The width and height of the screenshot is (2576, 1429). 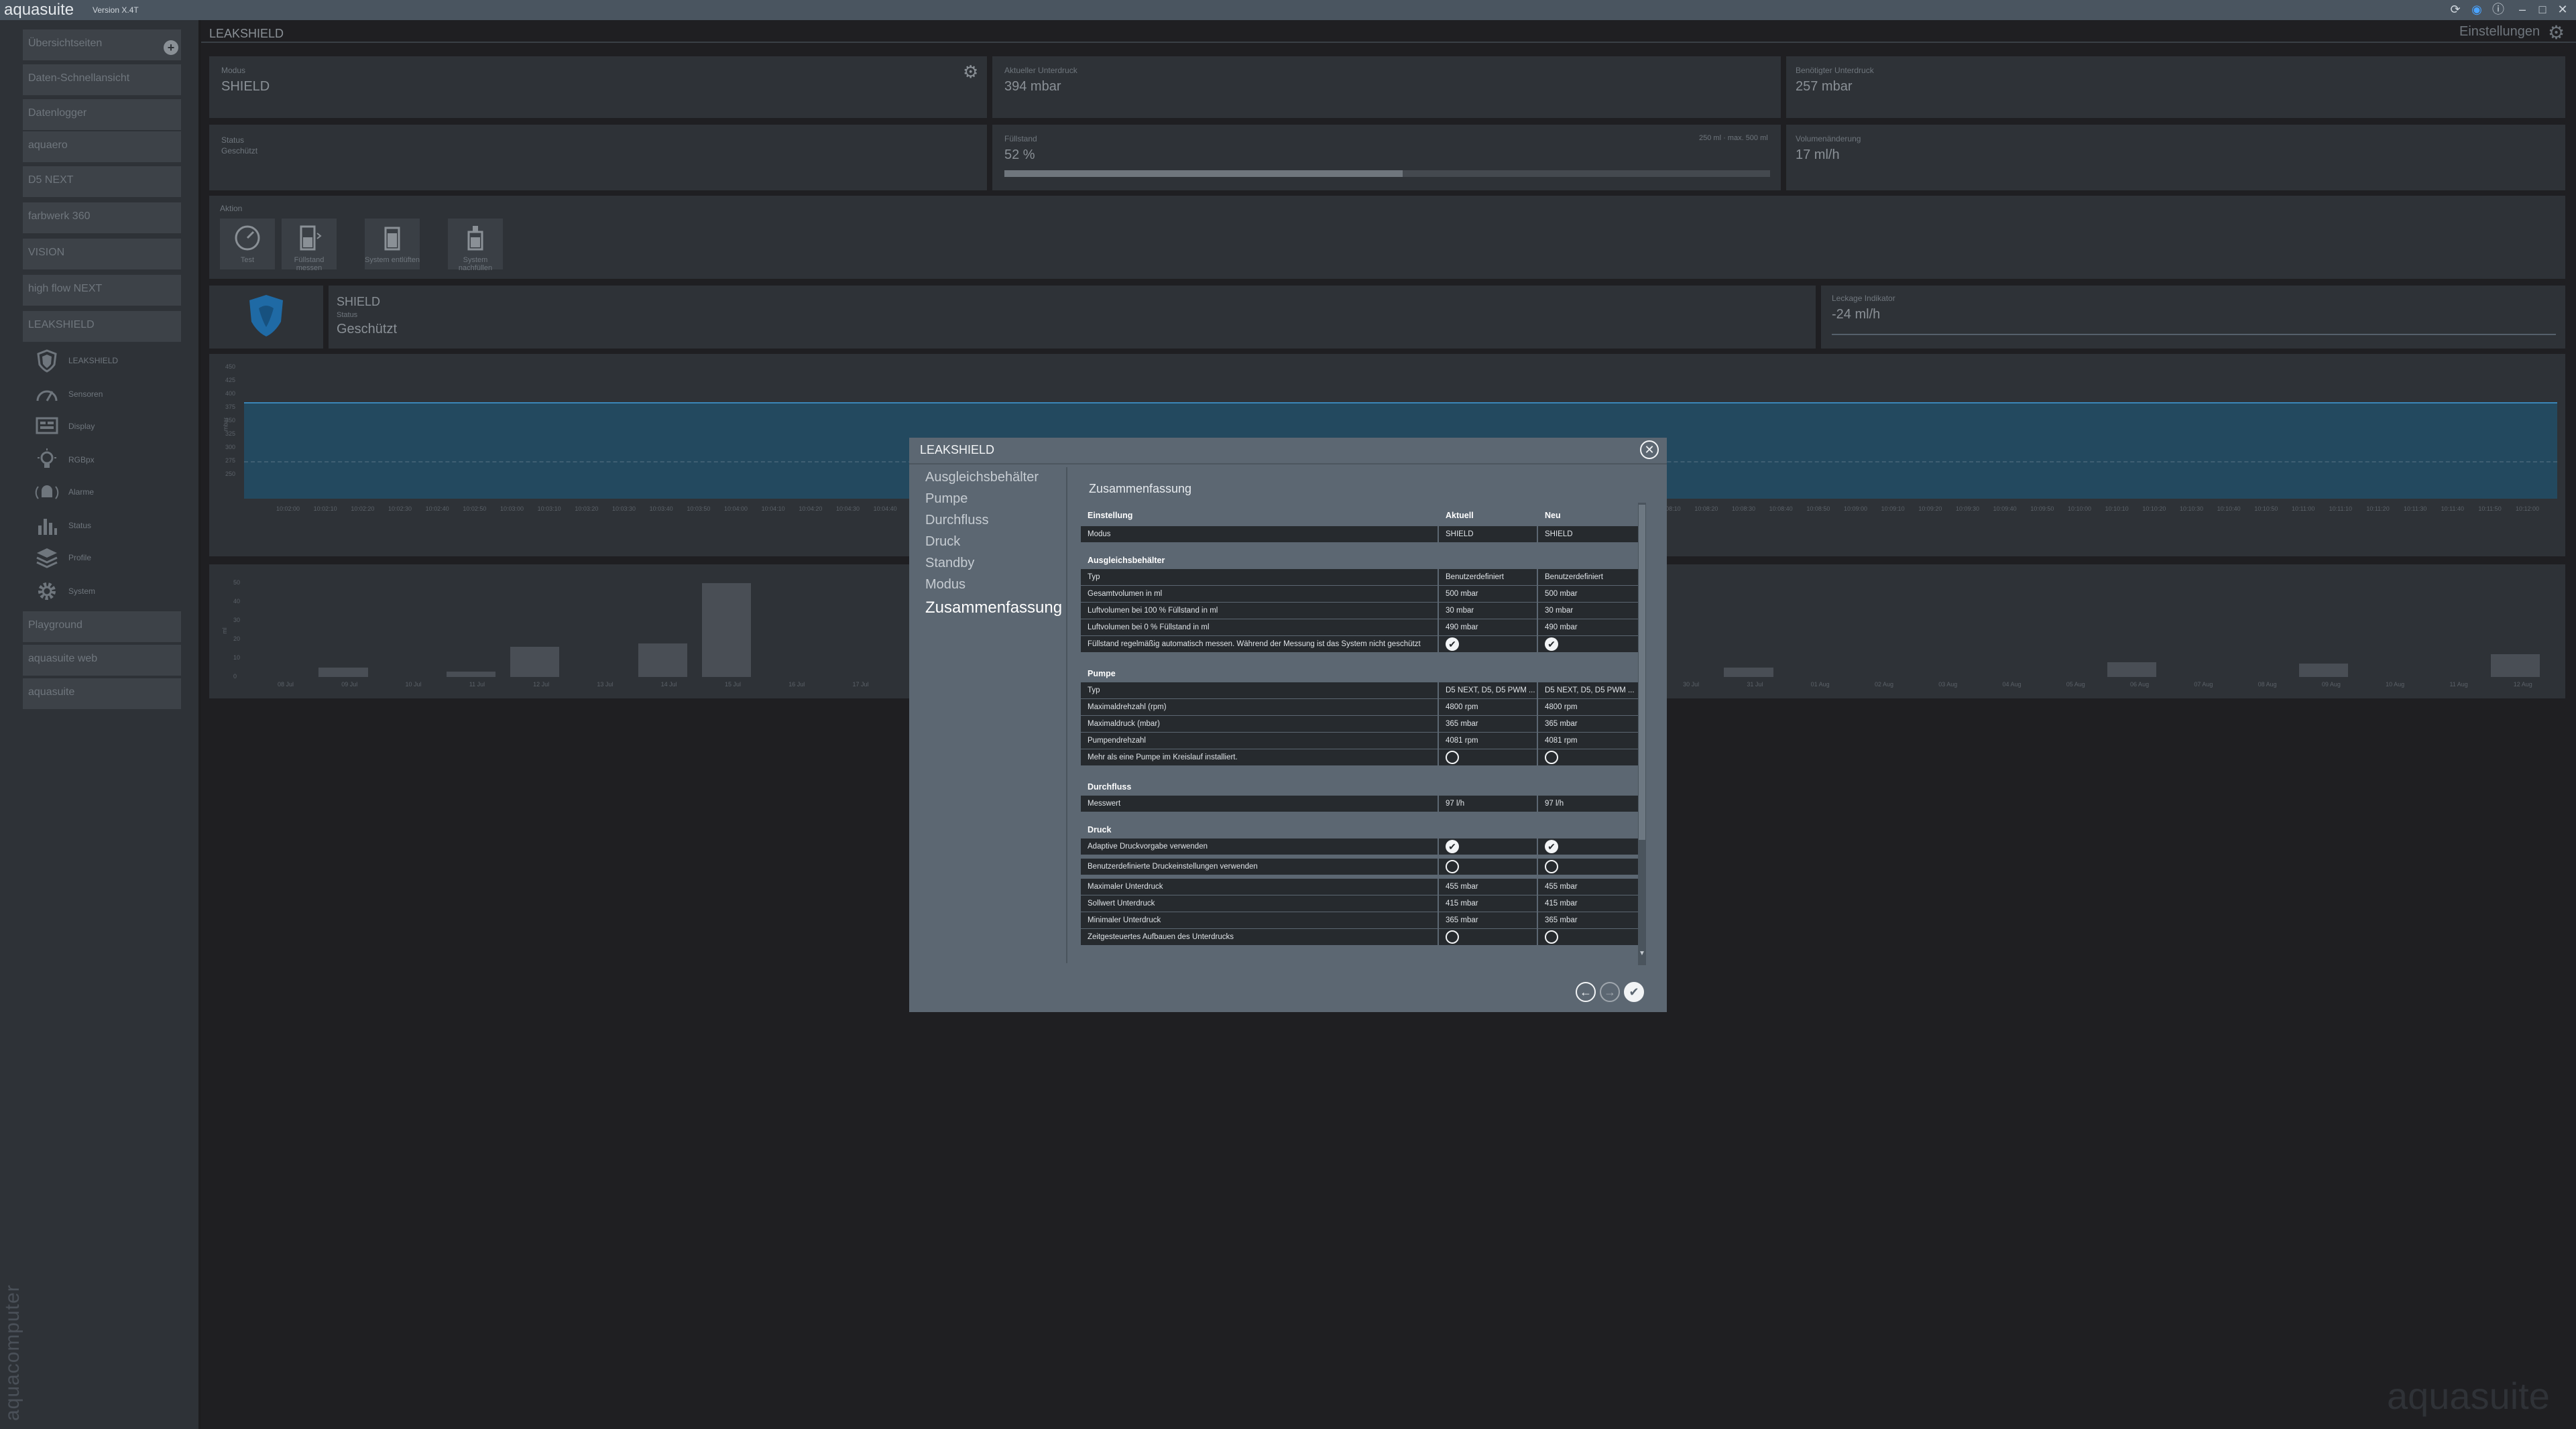 I want to click on x-tick-label: 08 Jul, so click(x=286, y=684).